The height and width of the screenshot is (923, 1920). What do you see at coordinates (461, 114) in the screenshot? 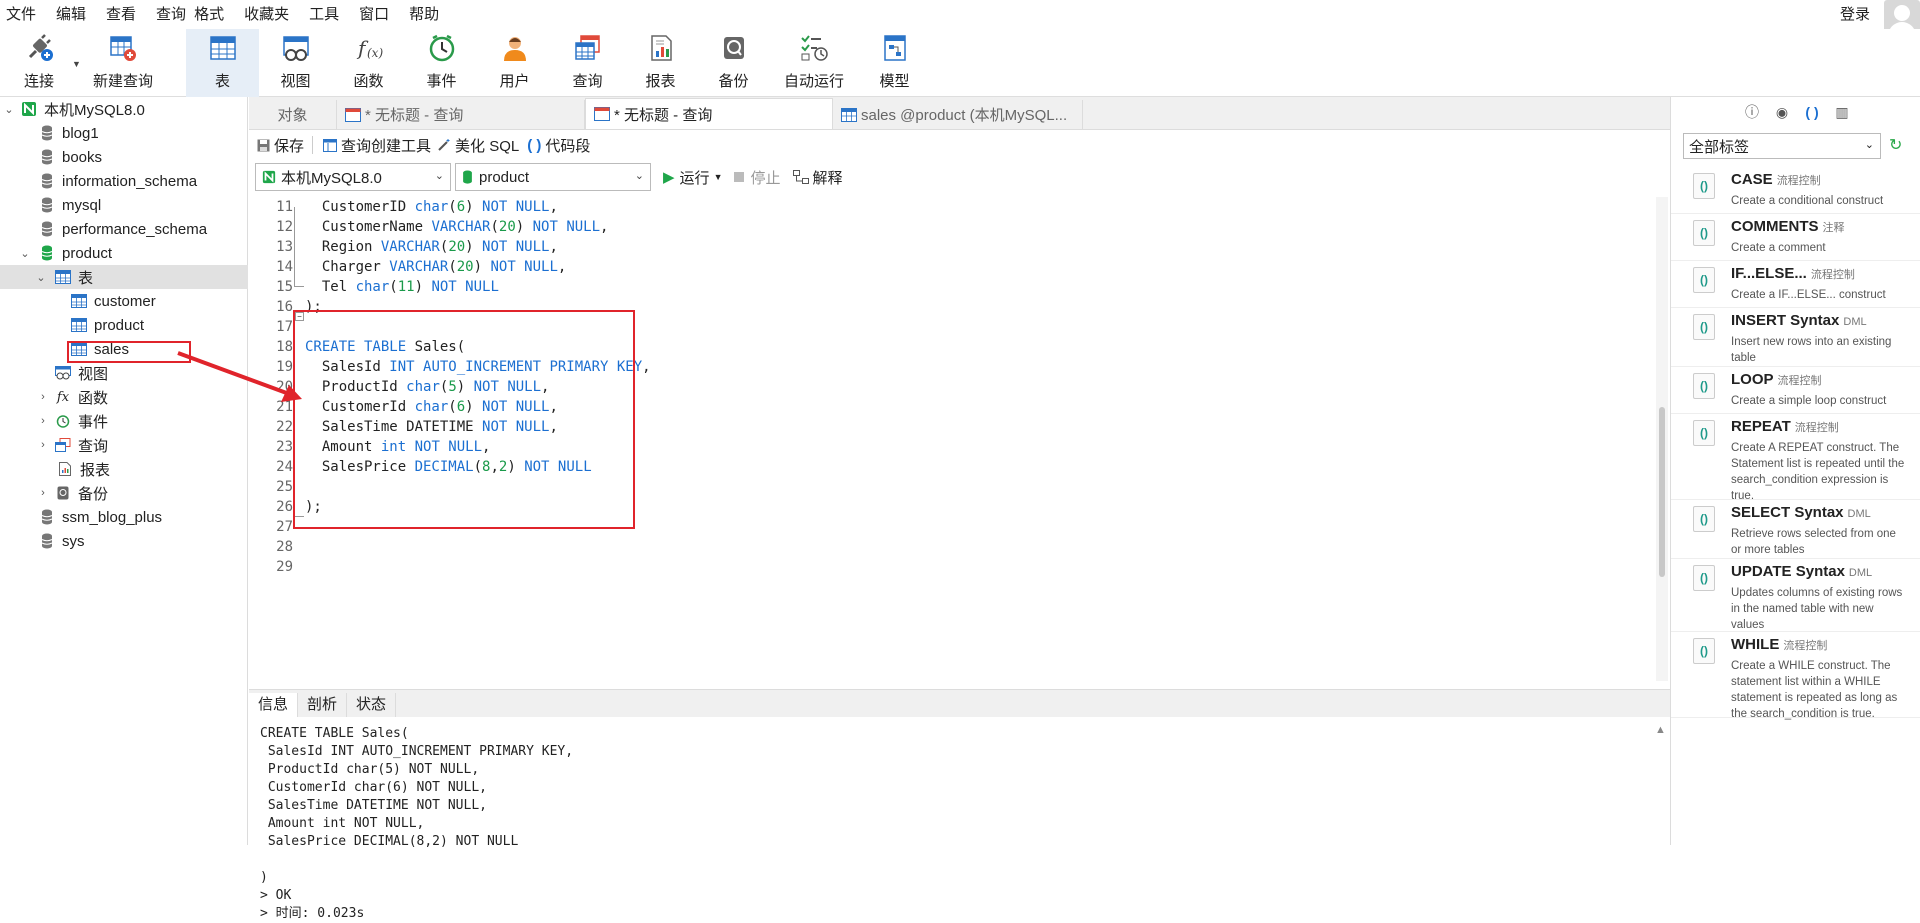
I see `tab-untitled-query-1: * 无标题 - 查询` at bounding box center [461, 114].